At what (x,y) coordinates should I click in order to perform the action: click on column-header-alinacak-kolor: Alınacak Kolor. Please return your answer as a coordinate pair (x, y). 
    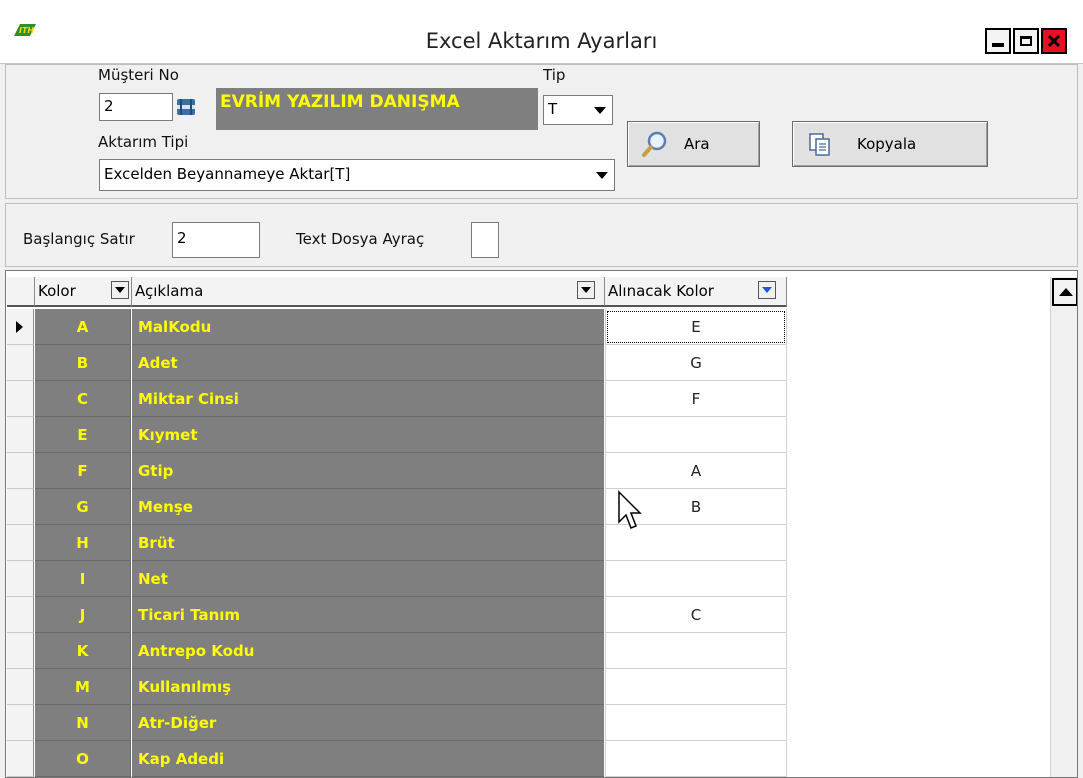
    Looking at the image, I should click on (696, 292).